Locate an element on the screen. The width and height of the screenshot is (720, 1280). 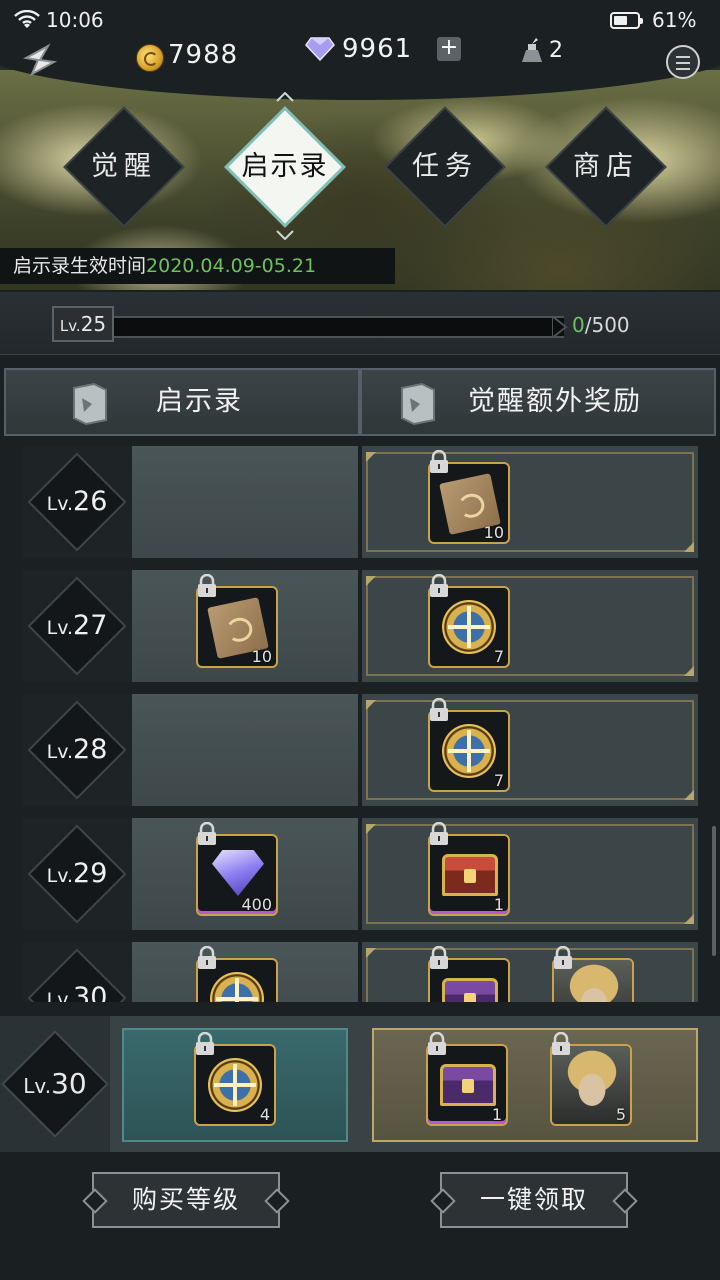
back-icon is located at coordinates (40, 62).